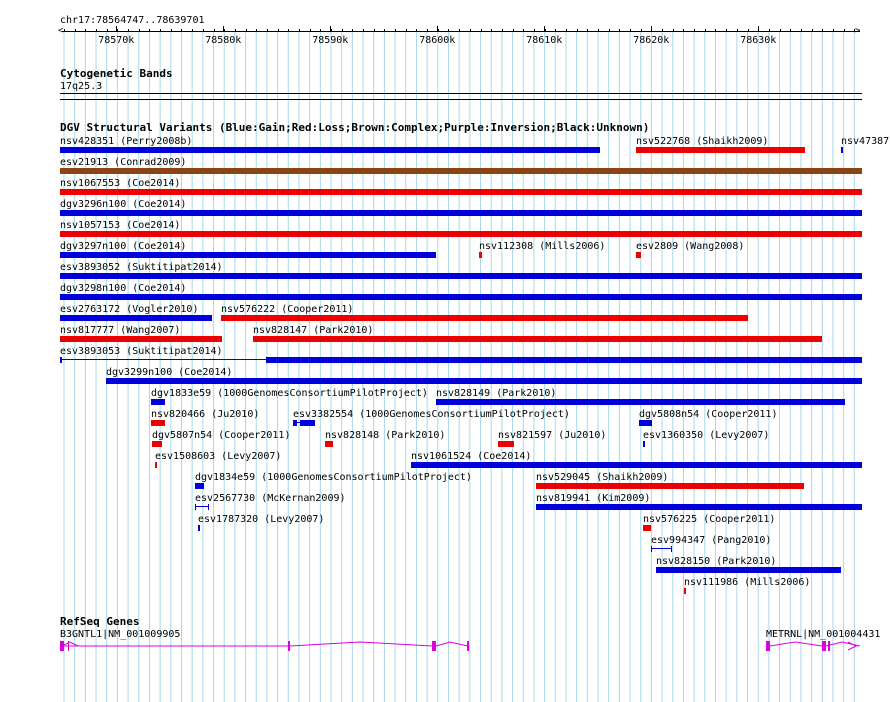  Describe the element at coordinates (385, 435) in the screenshot. I see `sv-feature-label: nsv828148 (Park2010)` at that location.